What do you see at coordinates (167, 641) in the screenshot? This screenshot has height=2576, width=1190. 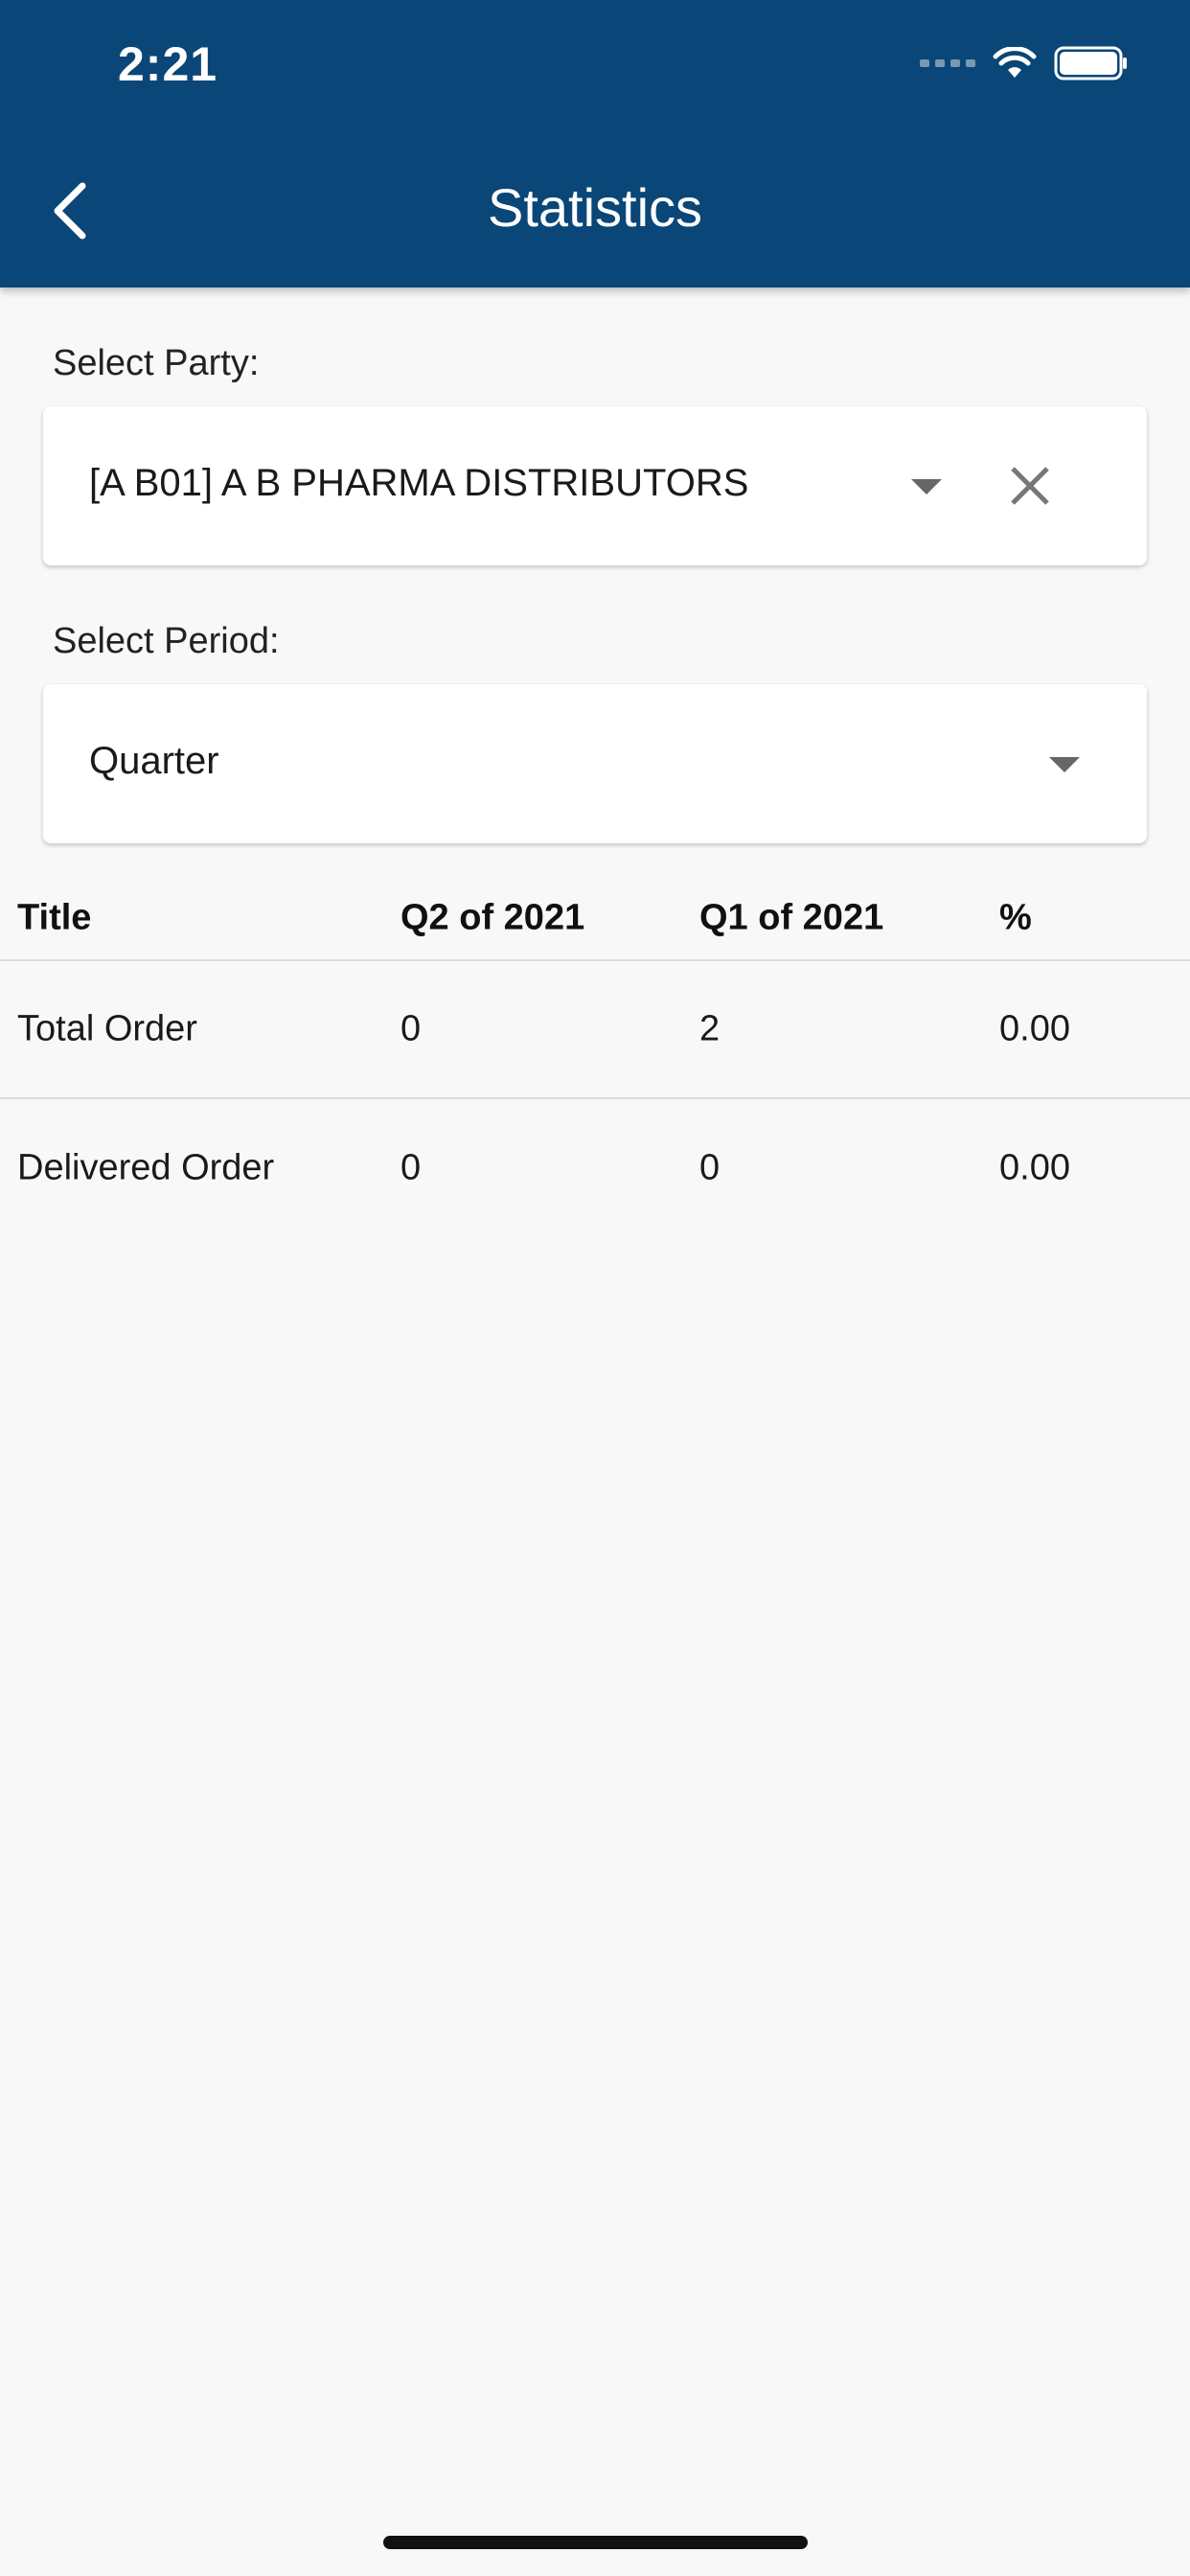 I see `period-label: Select Period:` at bounding box center [167, 641].